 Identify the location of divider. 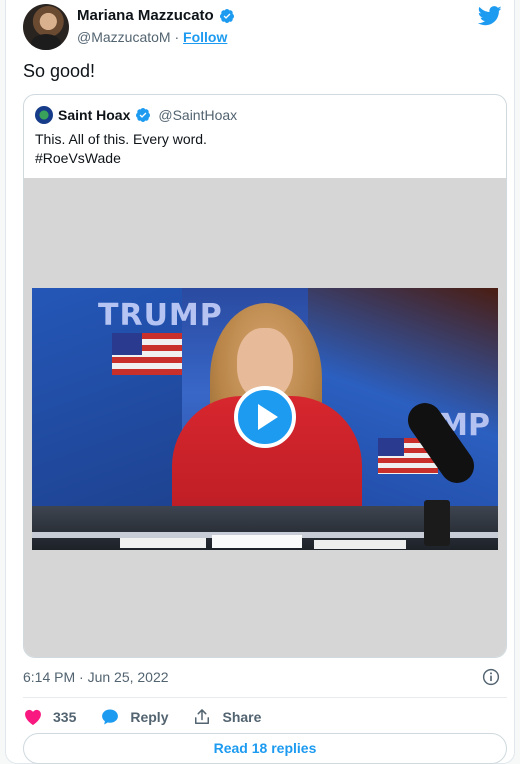
(265, 697).